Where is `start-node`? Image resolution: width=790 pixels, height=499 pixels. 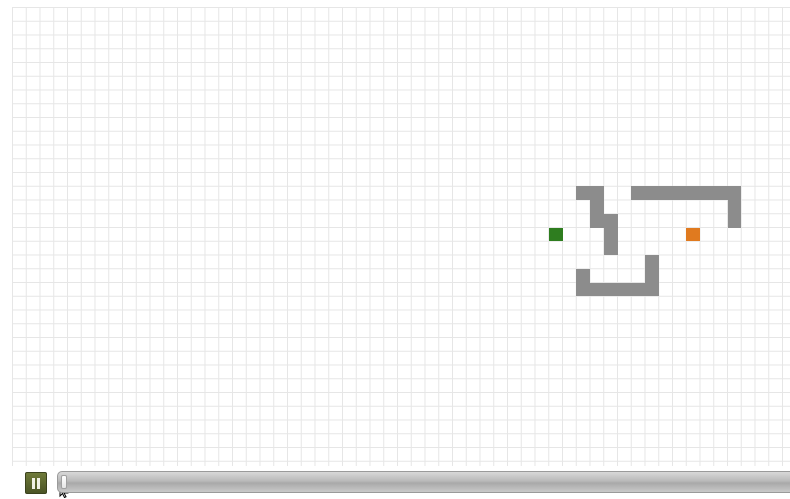
start-node is located at coordinates (555, 234).